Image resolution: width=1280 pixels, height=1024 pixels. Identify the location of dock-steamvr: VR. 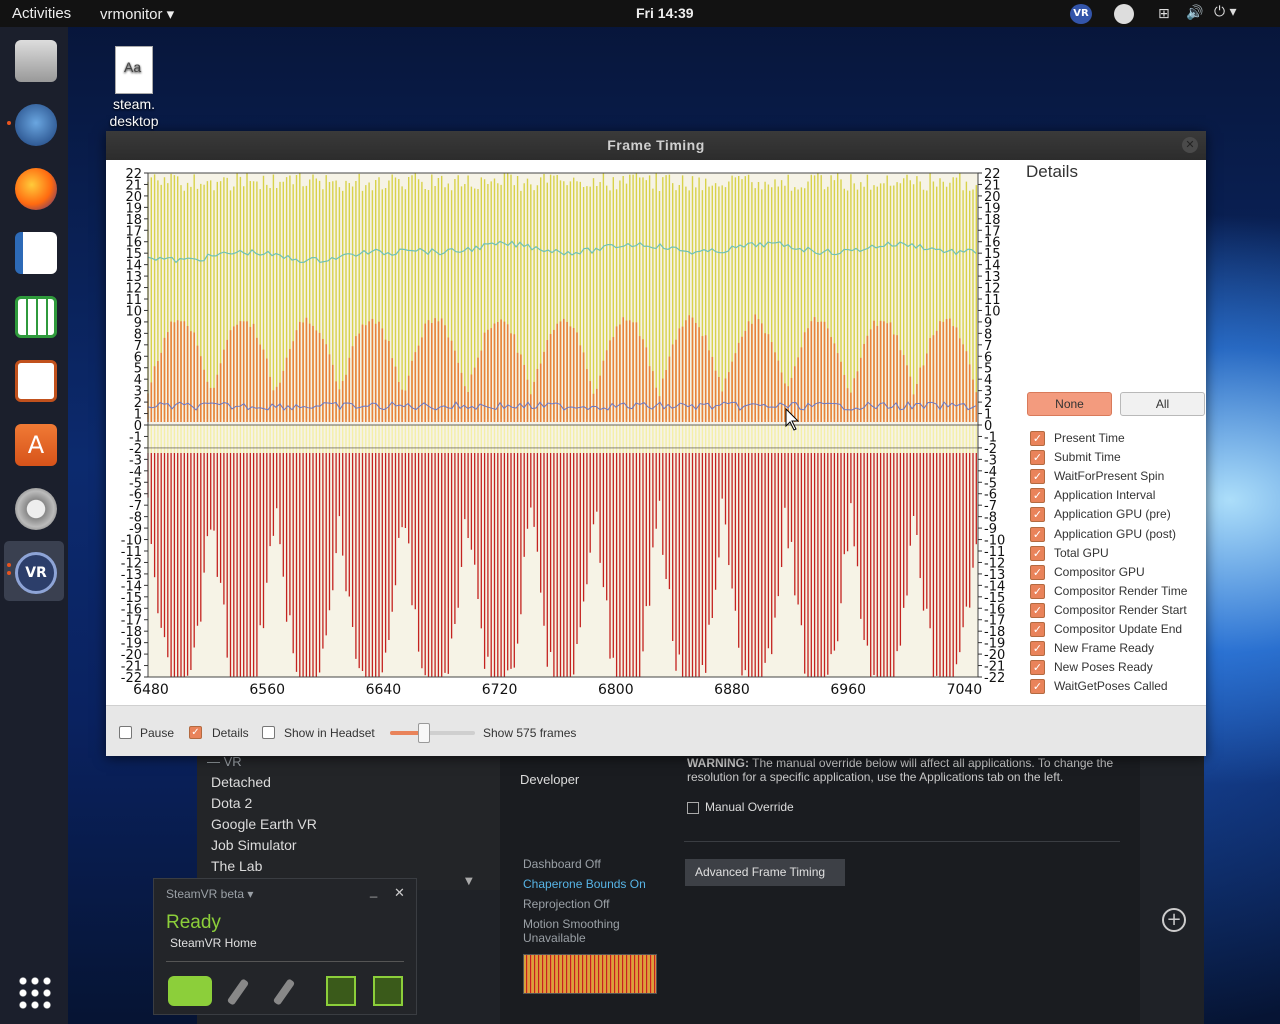
(34, 571).